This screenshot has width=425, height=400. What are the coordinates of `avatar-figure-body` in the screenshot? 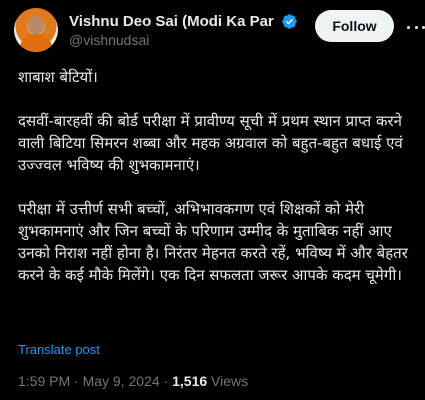 It's located at (36, 43).